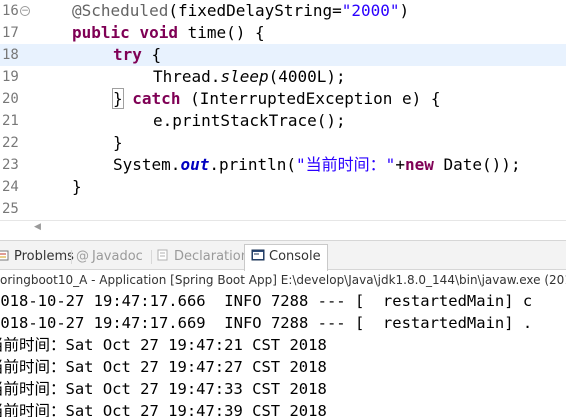  Describe the element at coordinates (10, 143) in the screenshot. I see `line-number: 22` at that location.